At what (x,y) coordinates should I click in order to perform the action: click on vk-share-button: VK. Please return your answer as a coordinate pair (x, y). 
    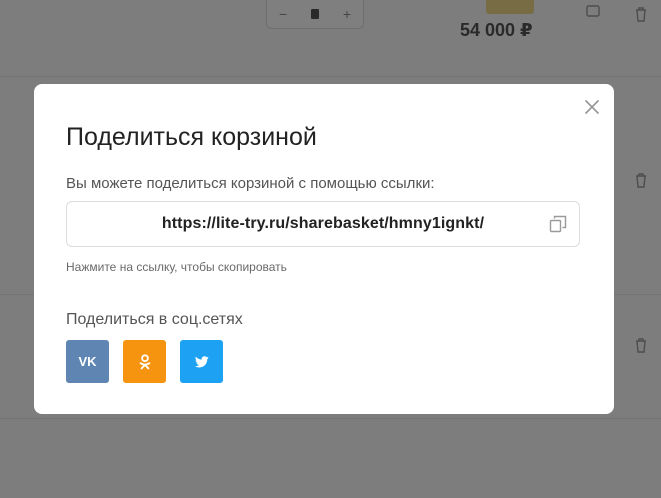
    Looking at the image, I should click on (87, 361).